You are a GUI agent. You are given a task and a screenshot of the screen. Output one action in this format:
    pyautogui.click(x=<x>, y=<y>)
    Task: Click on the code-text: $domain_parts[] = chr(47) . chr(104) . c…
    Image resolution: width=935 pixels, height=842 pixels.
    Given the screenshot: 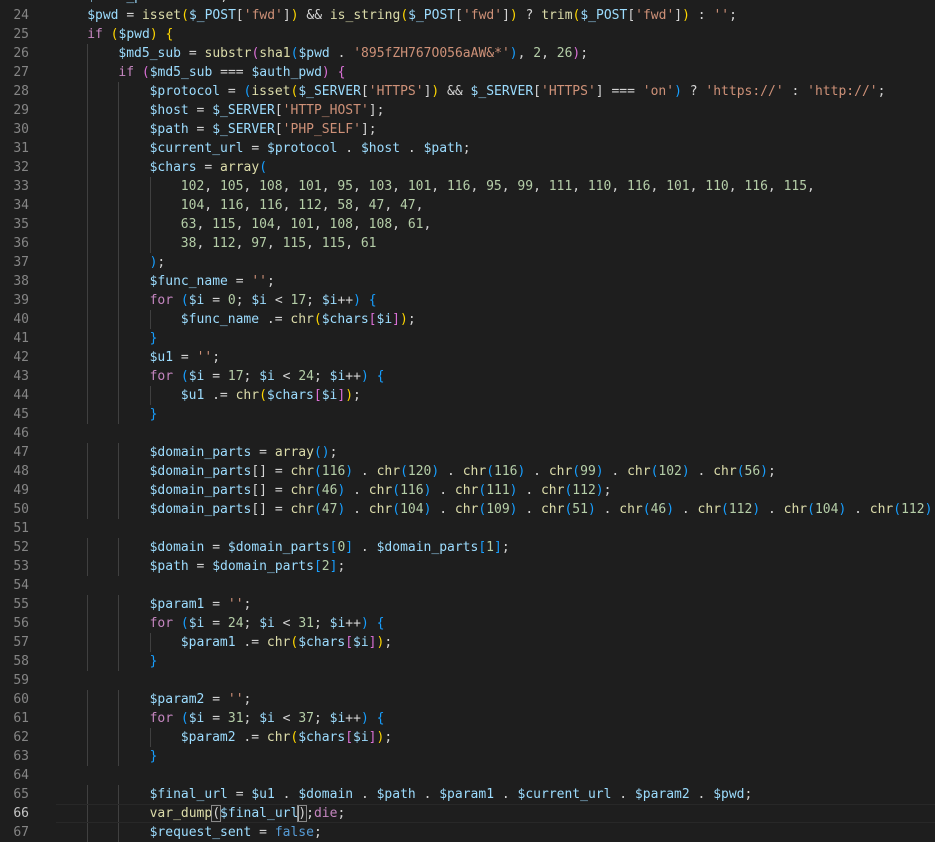 What is the action you would take?
    pyautogui.click(x=542, y=509)
    